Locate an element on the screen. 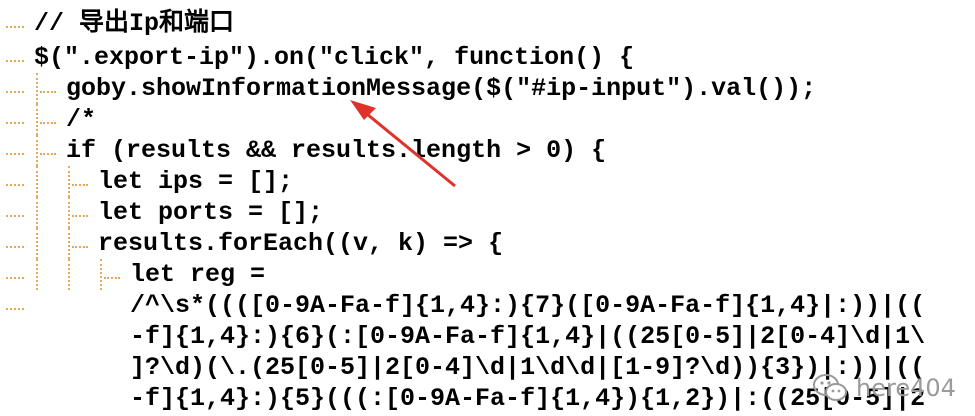  code-text: results.forEach((v, k) => { is located at coordinates (301, 243).